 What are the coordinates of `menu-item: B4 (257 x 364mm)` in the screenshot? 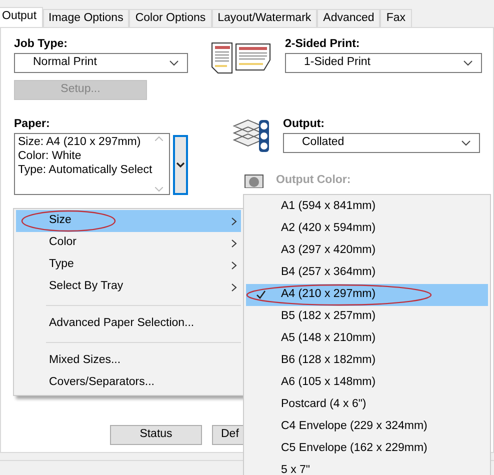 It's located at (367, 273).